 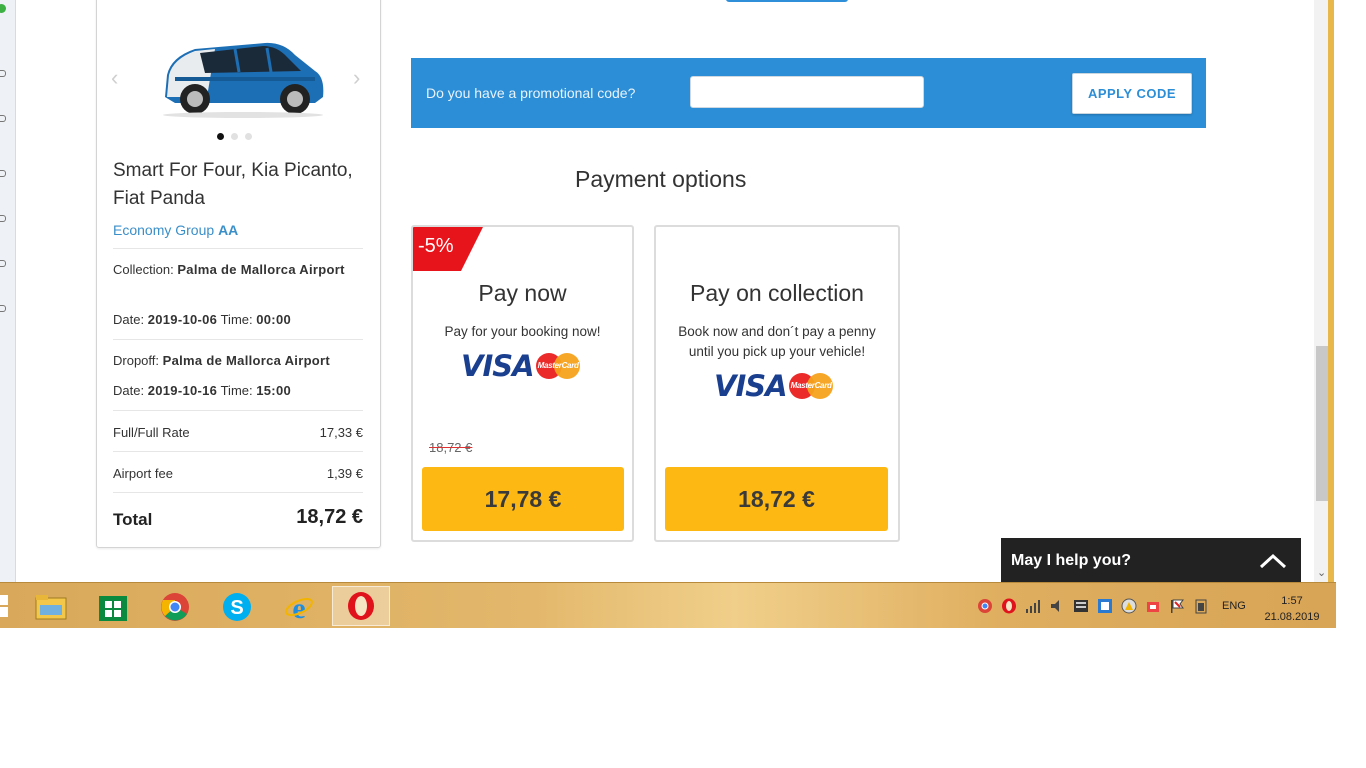 I want to click on top-continue-button, so click(x=787, y=1).